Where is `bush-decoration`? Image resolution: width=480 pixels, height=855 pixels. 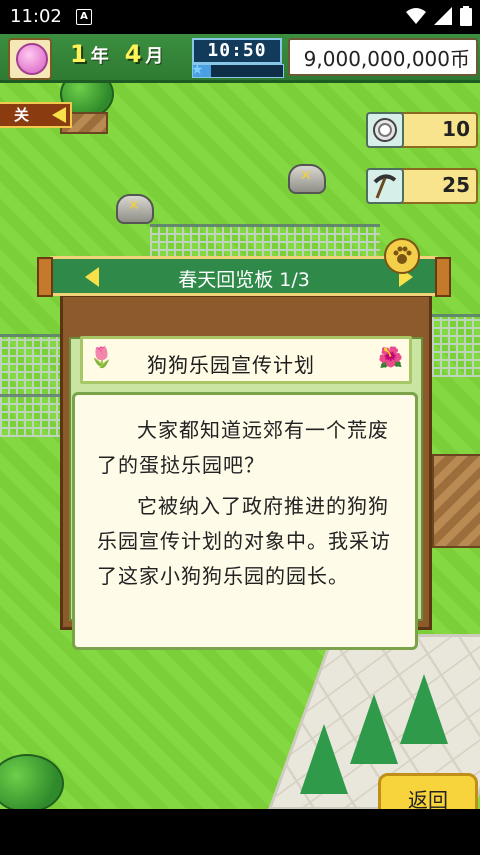
bush-decoration is located at coordinates (32, 781).